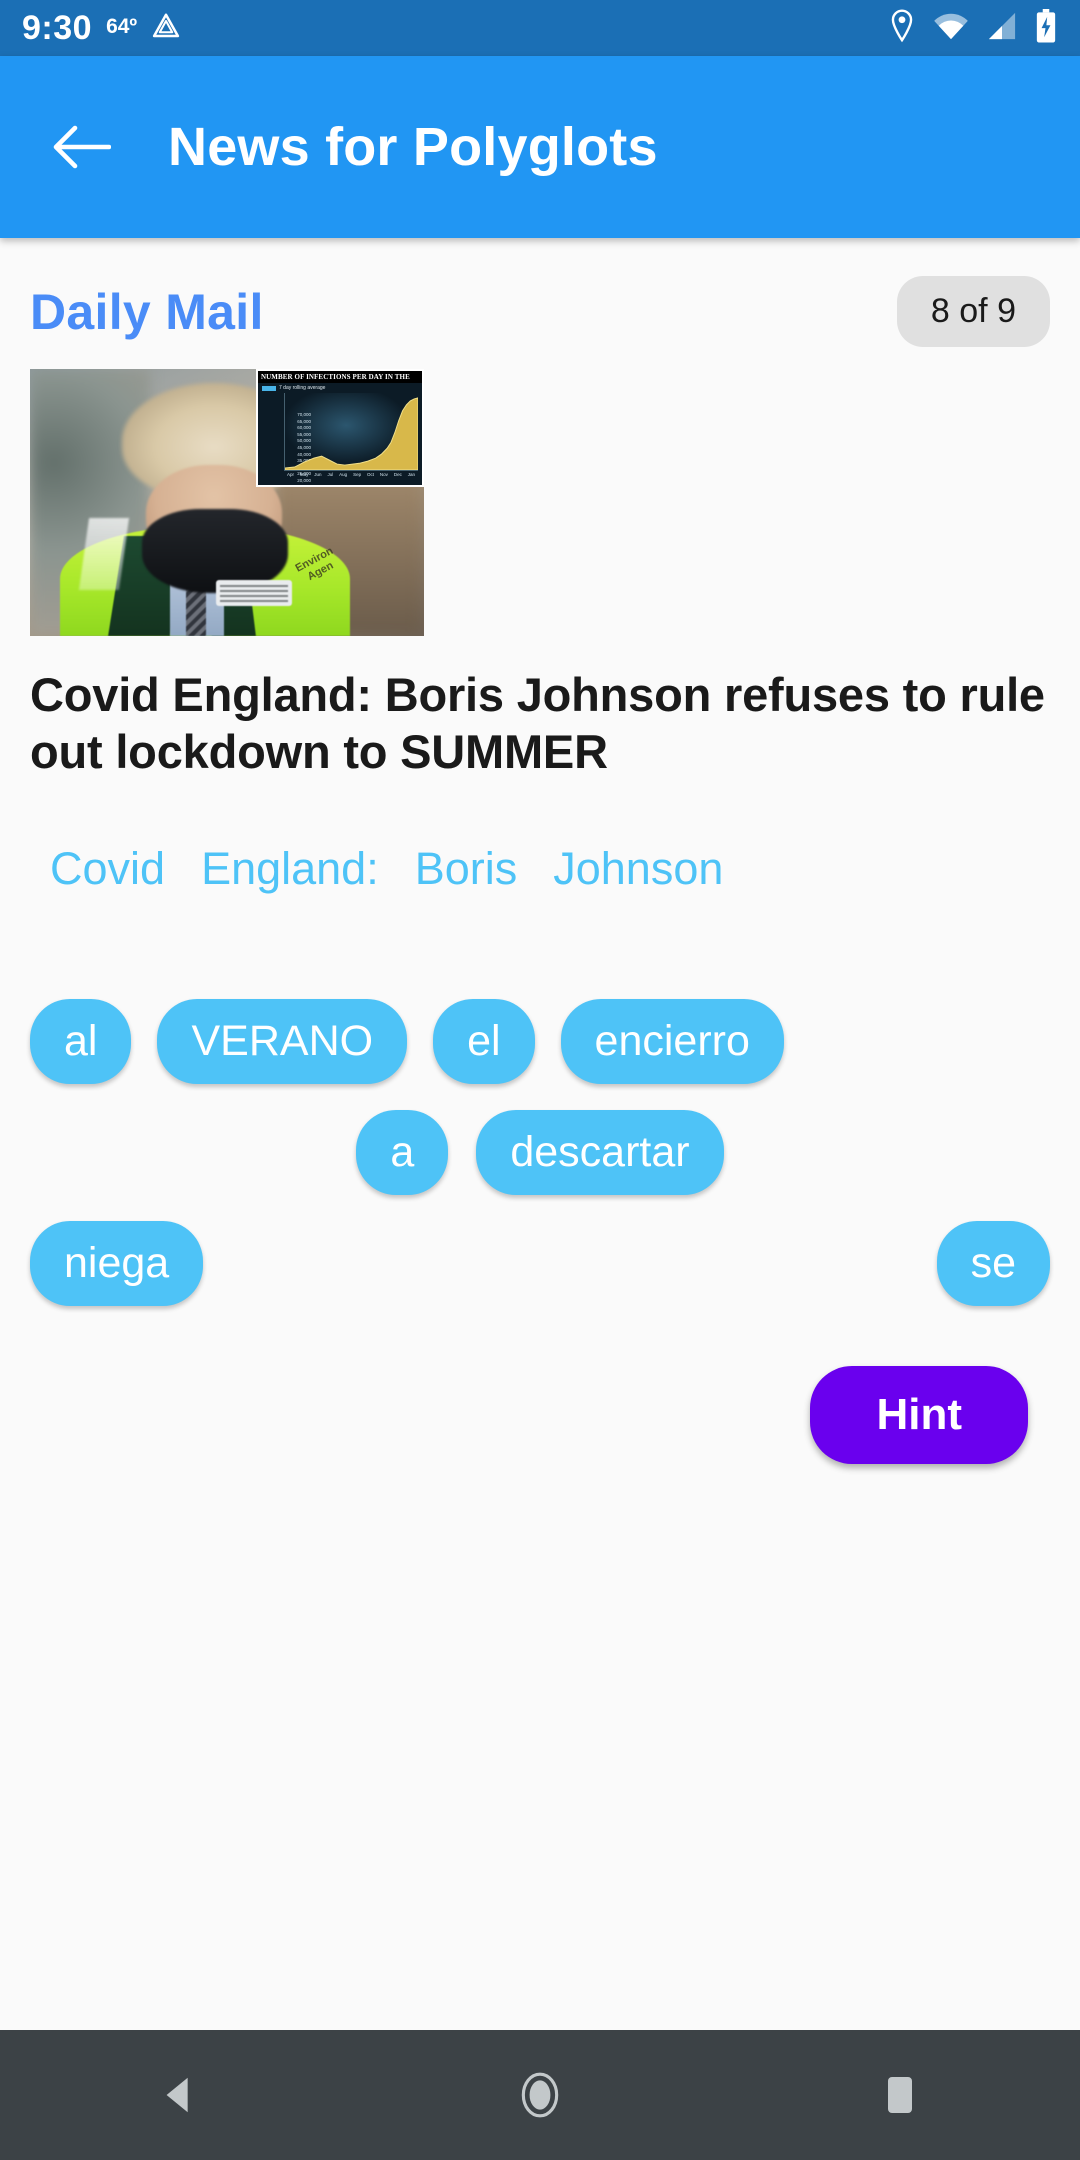 This screenshot has width=1080, height=2160. Describe the element at coordinates (290, 869) in the screenshot. I see `source-word: England:` at that location.